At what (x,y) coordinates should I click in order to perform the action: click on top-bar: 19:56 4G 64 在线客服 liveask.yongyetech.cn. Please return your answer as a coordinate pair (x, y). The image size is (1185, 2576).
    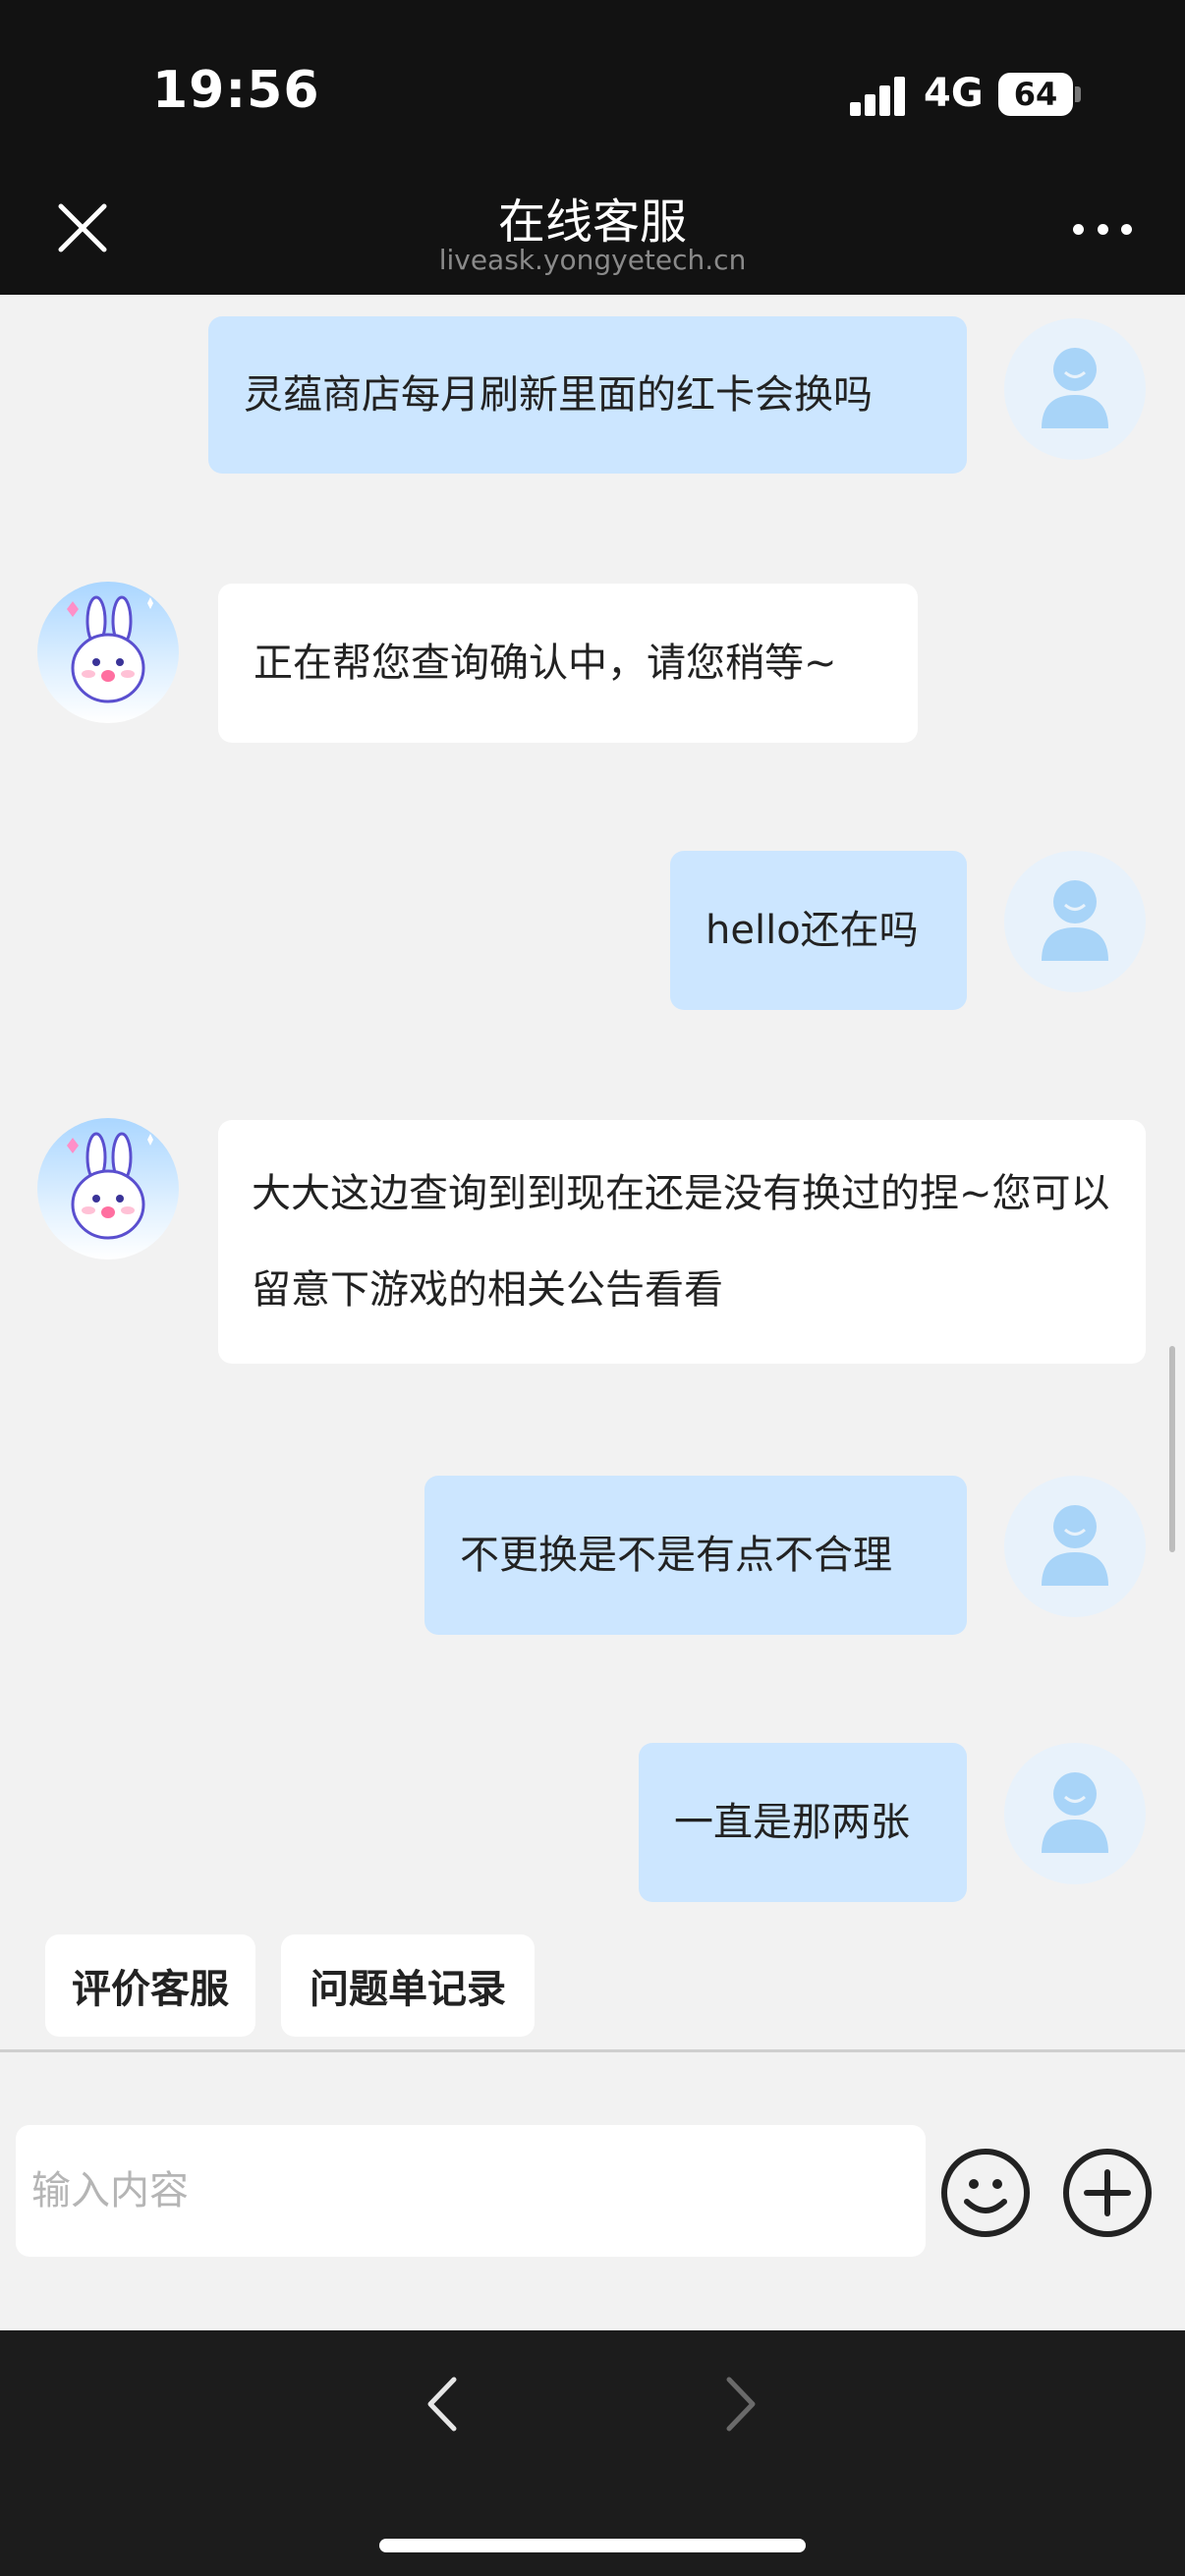
    Looking at the image, I should click on (592, 147).